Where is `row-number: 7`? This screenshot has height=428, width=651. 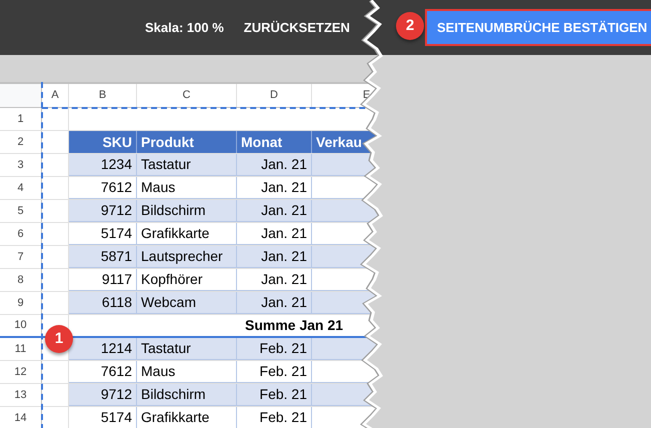 row-number: 7 is located at coordinates (21, 257).